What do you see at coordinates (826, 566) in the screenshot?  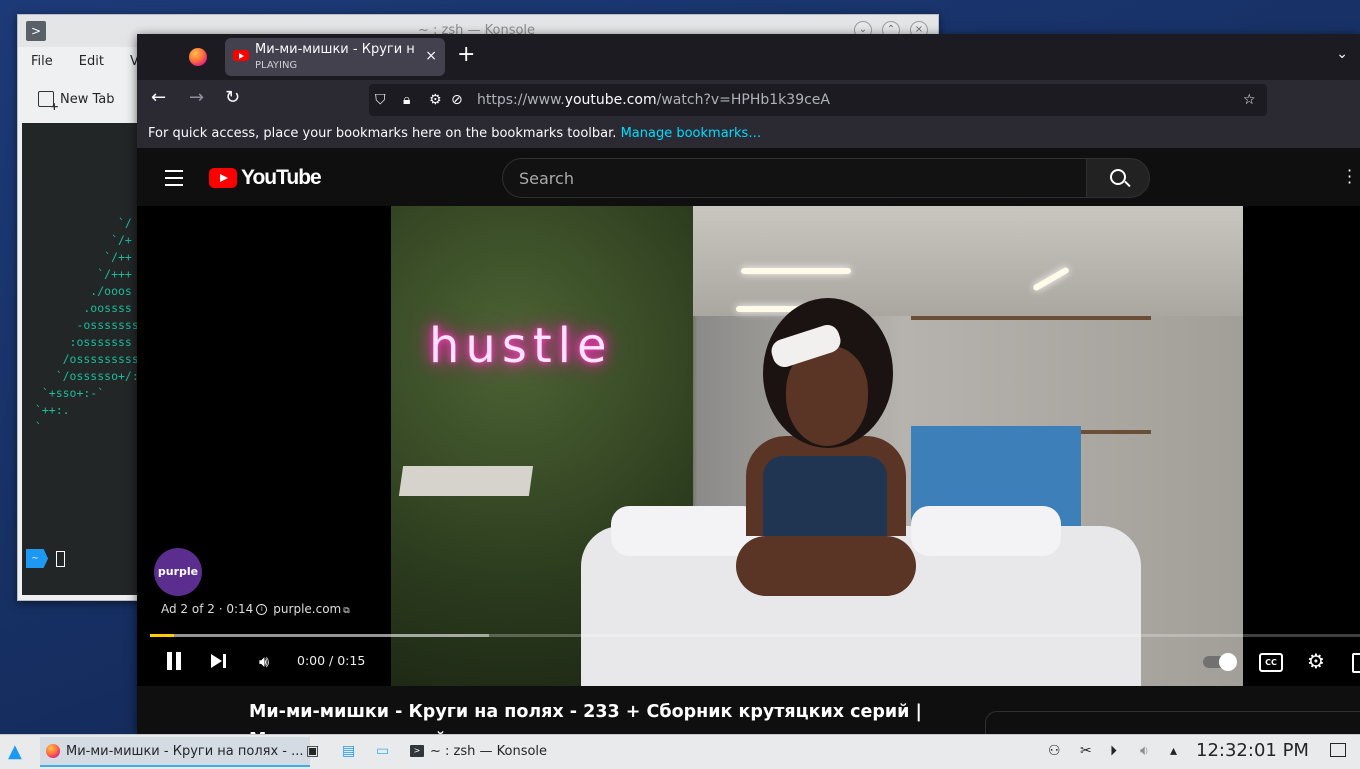 I see `person-arms` at bounding box center [826, 566].